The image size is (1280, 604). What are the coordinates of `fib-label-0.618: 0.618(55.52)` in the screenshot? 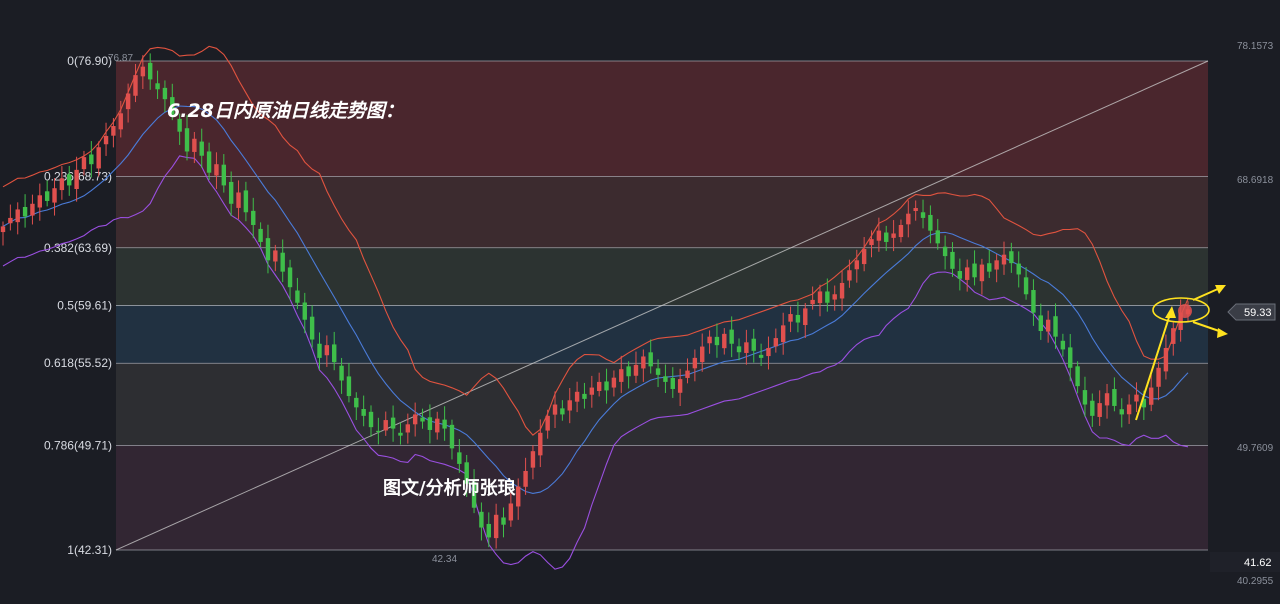 It's located at (78, 363).